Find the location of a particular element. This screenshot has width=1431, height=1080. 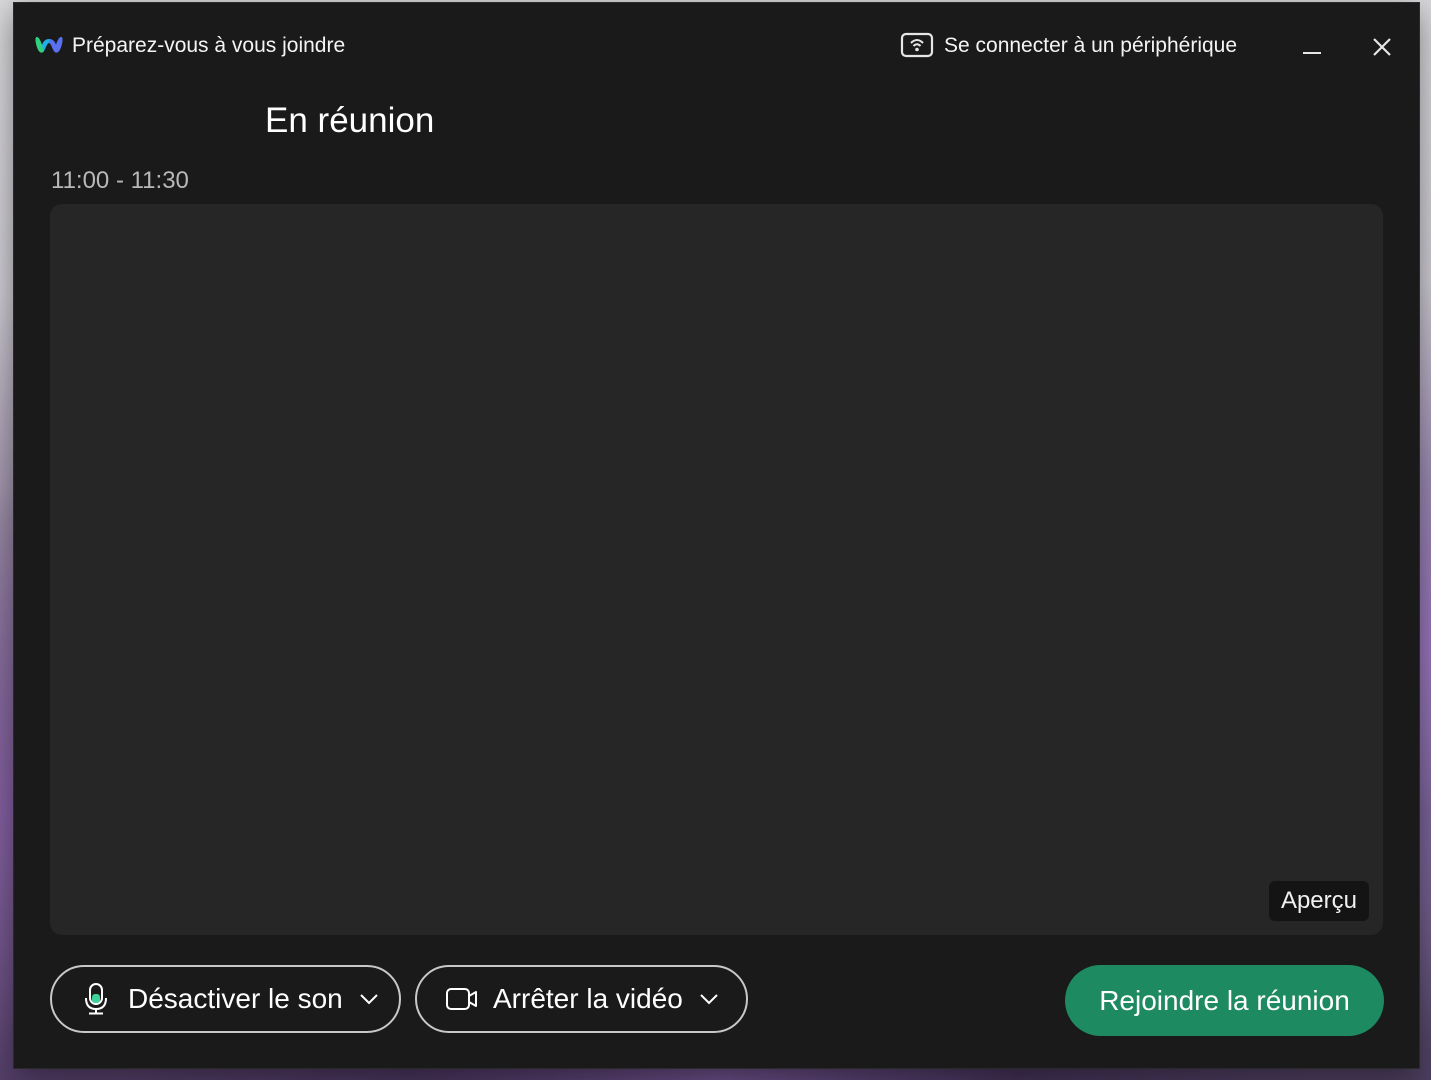

stop-video-button: Arrêter la vidéo is located at coordinates (581, 999).